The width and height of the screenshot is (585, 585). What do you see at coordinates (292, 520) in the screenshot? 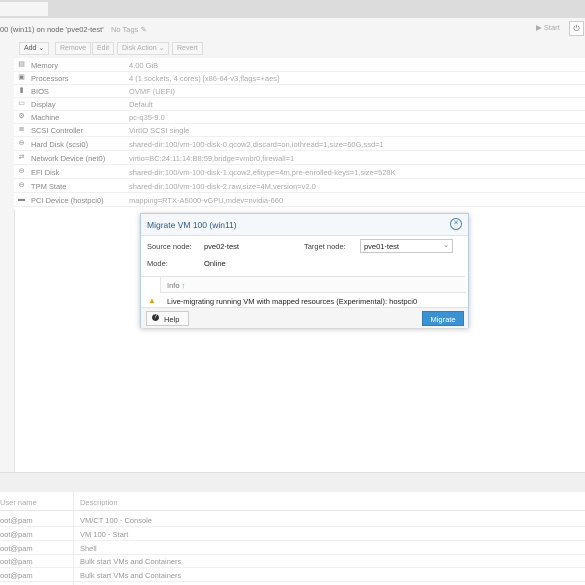
I see `table-row: oot@pam VM/CT 100 - Console` at bounding box center [292, 520].